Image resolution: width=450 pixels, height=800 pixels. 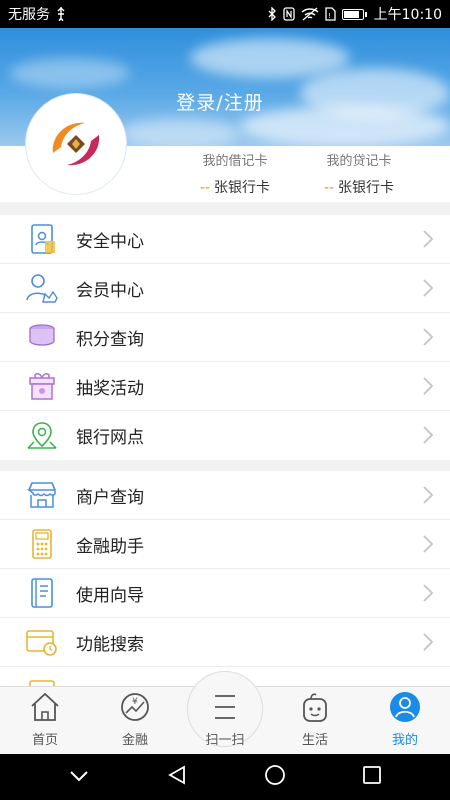 What do you see at coordinates (177, 777) in the screenshot?
I see `back-triangle-icon` at bounding box center [177, 777].